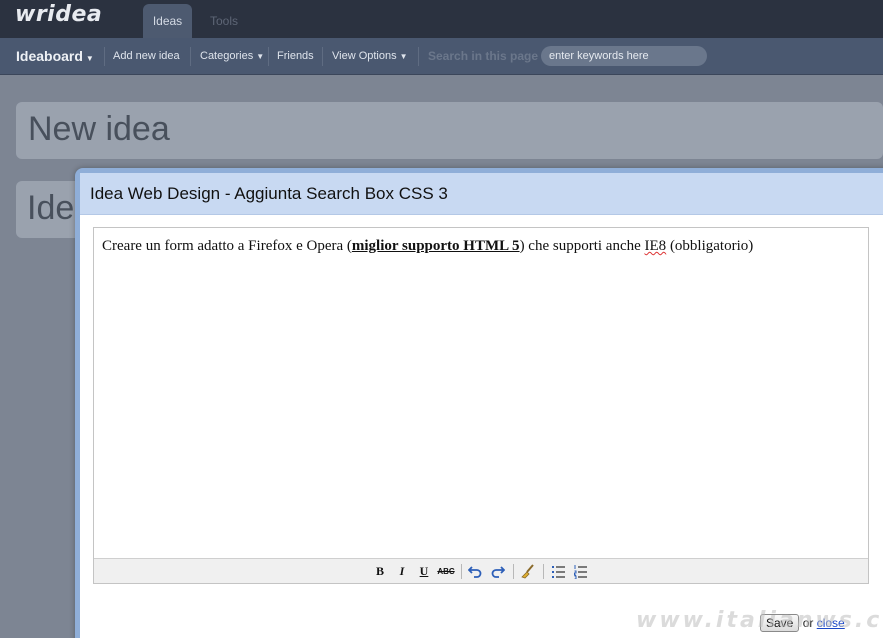  I want to click on clean-format-button, so click(528, 571).